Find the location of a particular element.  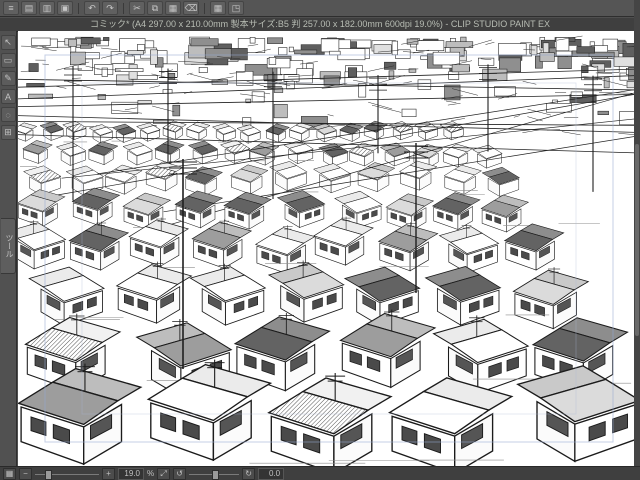

zoom-out-button: − is located at coordinates (25, 473).